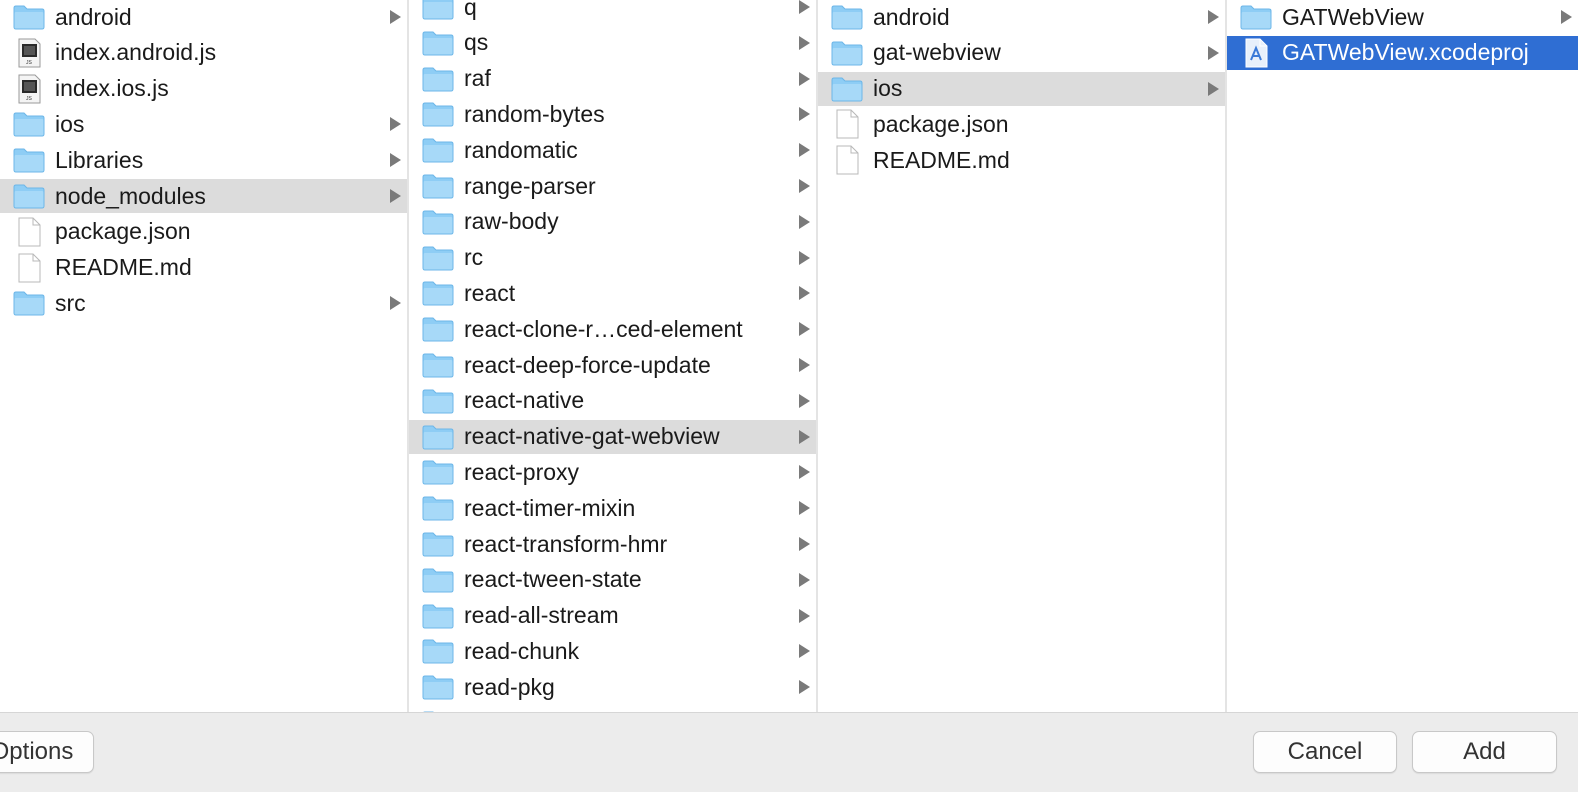  Describe the element at coordinates (612, 114) in the screenshot. I see `folder-row: random-bytes` at that location.